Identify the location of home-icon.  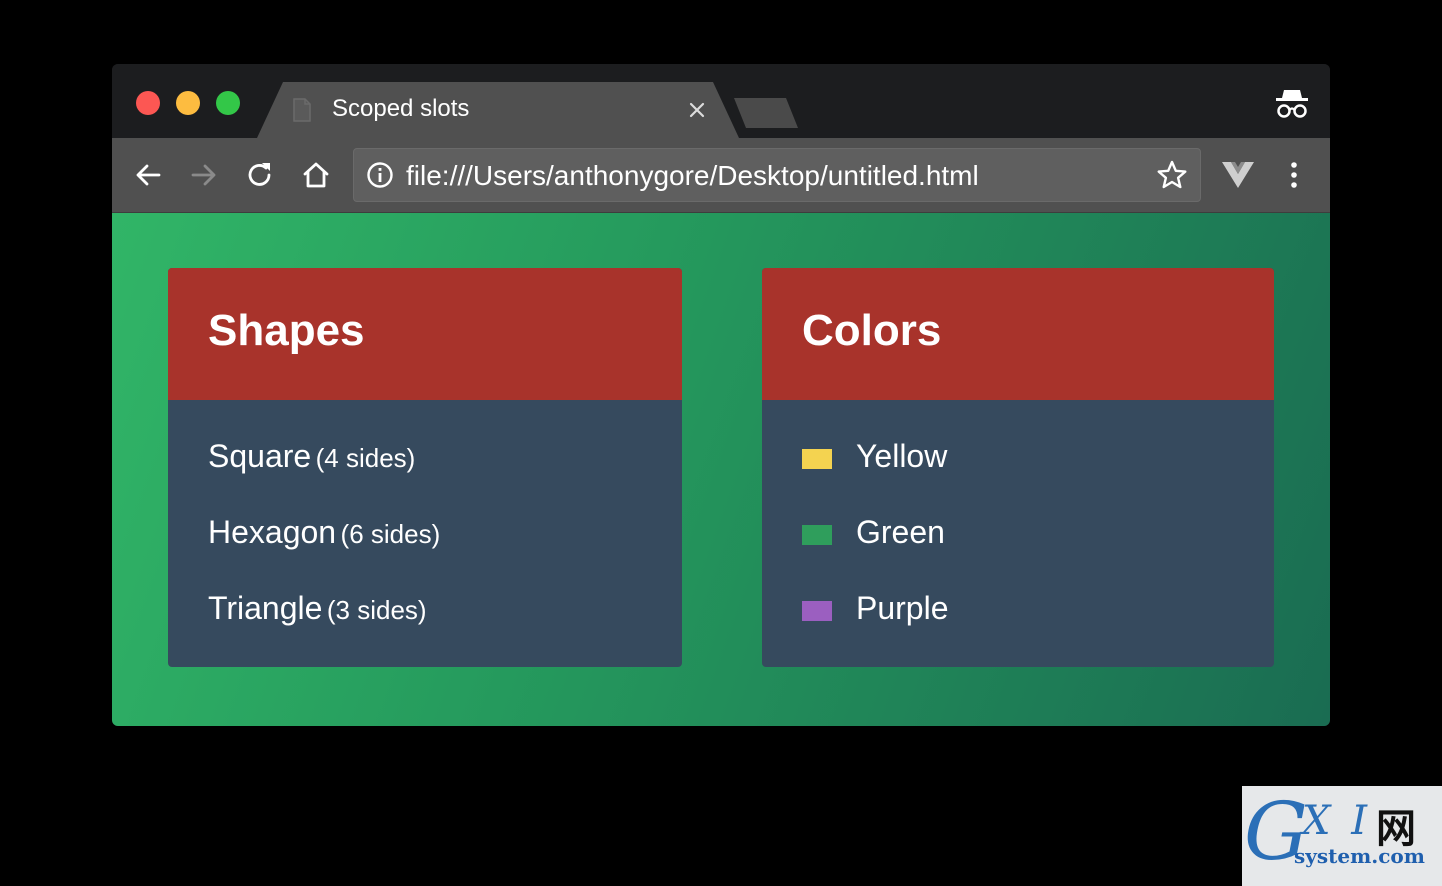
(316, 175).